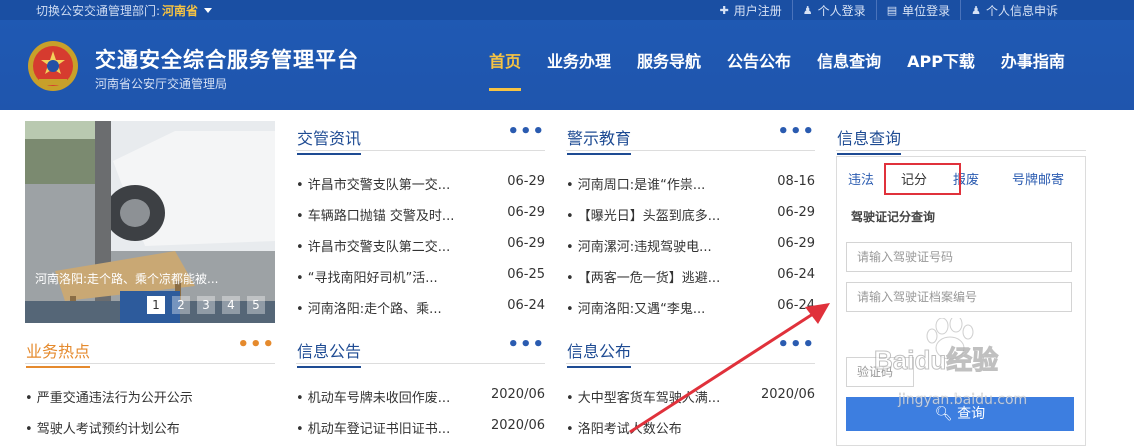 The height and width of the screenshot is (446, 1134). What do you see at coordinates (420, 212) in the screenshot?
I see `list-item: • 车辆路口抛锚 交警及时... 06-29` at bounding box center [420, 212].